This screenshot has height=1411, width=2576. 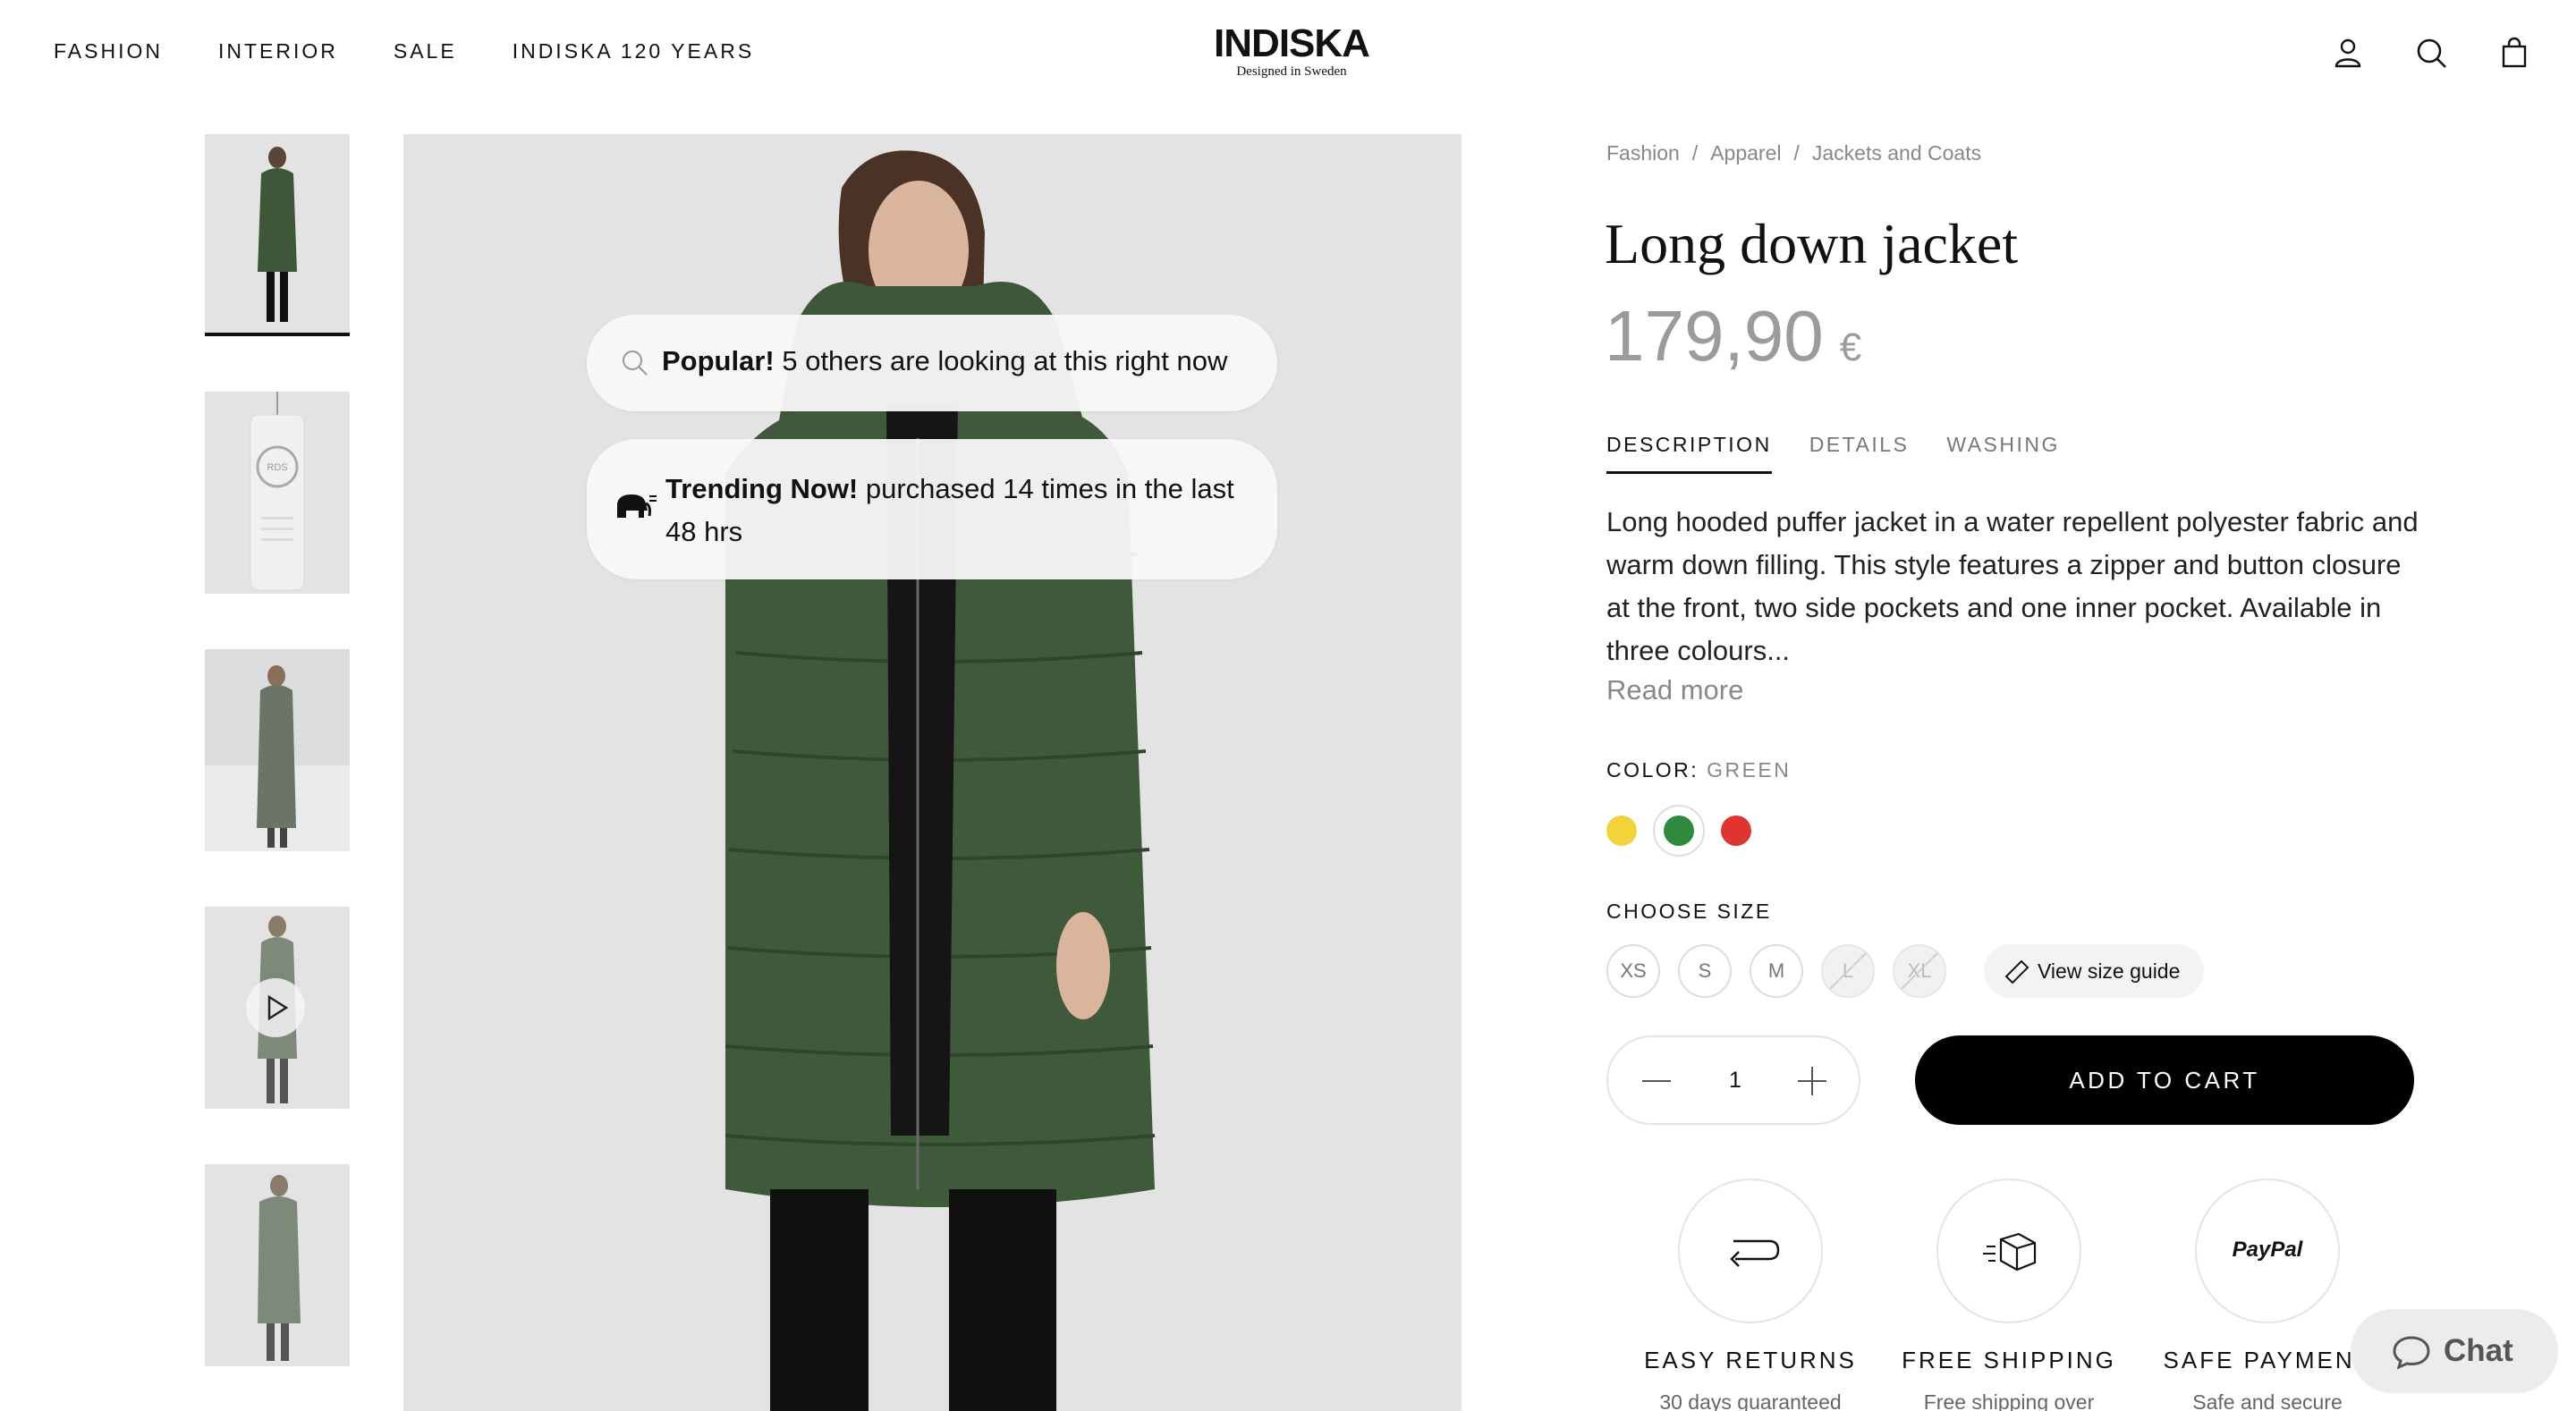 I want to click on breadcrumb-jackets-and-coats: Jackets and Coats, so click(x=1896, y=153).